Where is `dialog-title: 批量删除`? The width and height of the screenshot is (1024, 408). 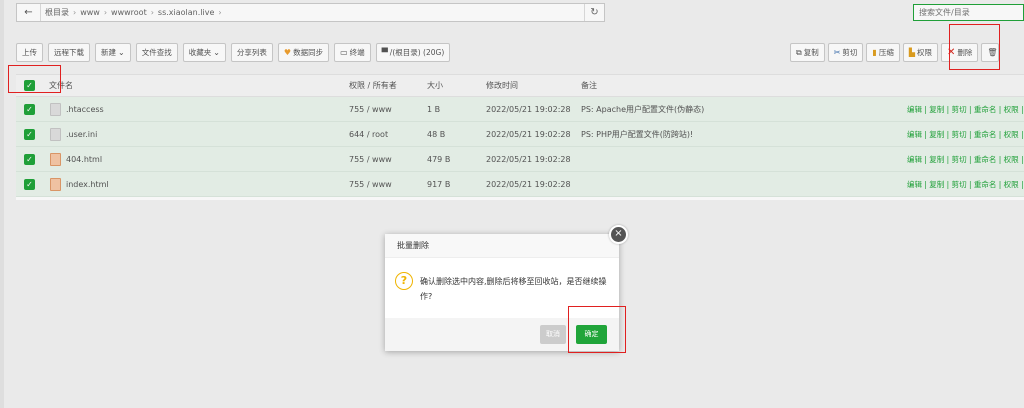
dialog-title: 批量删除 is located at coordinates (502, 246).